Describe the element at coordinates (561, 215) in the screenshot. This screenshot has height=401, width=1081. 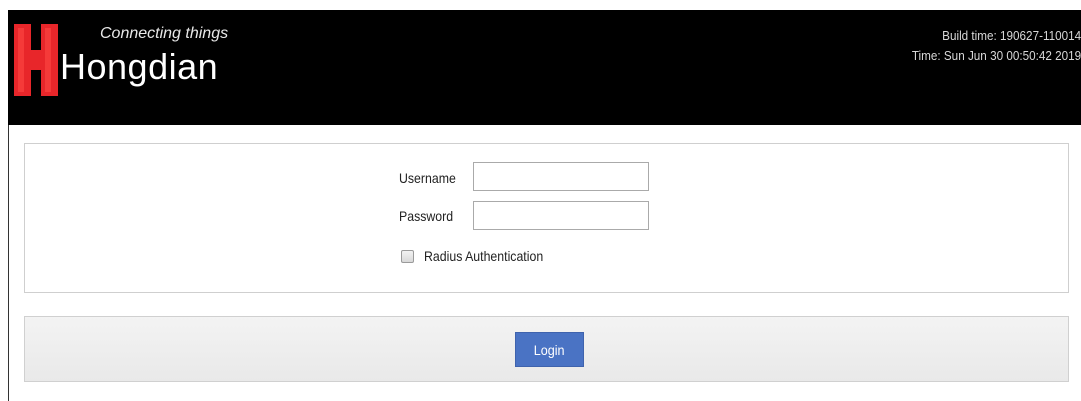
I see `password-input` at that location.